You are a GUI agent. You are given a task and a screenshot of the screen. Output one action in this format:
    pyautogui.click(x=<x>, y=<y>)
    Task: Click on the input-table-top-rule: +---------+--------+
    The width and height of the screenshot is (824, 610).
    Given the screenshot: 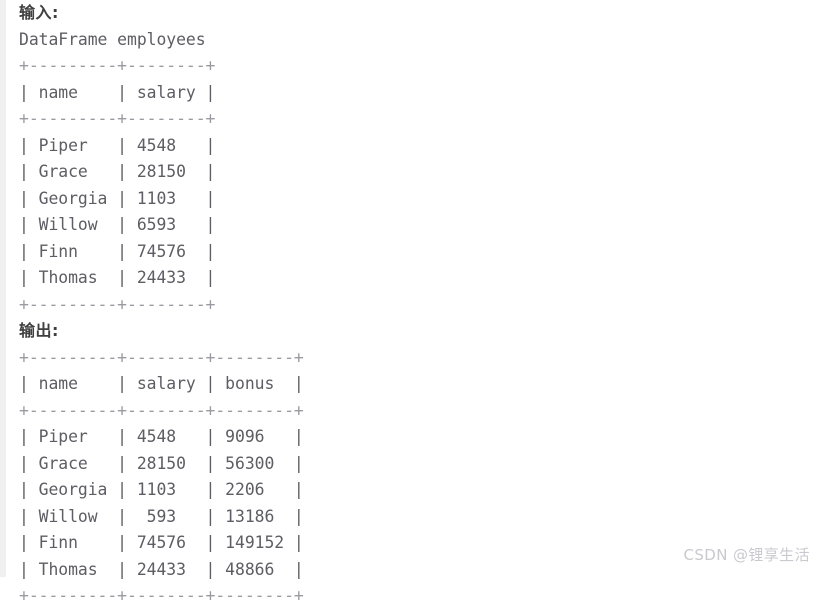 What is the action you would take?
    pyautogui.click(x=117, y=65)
    